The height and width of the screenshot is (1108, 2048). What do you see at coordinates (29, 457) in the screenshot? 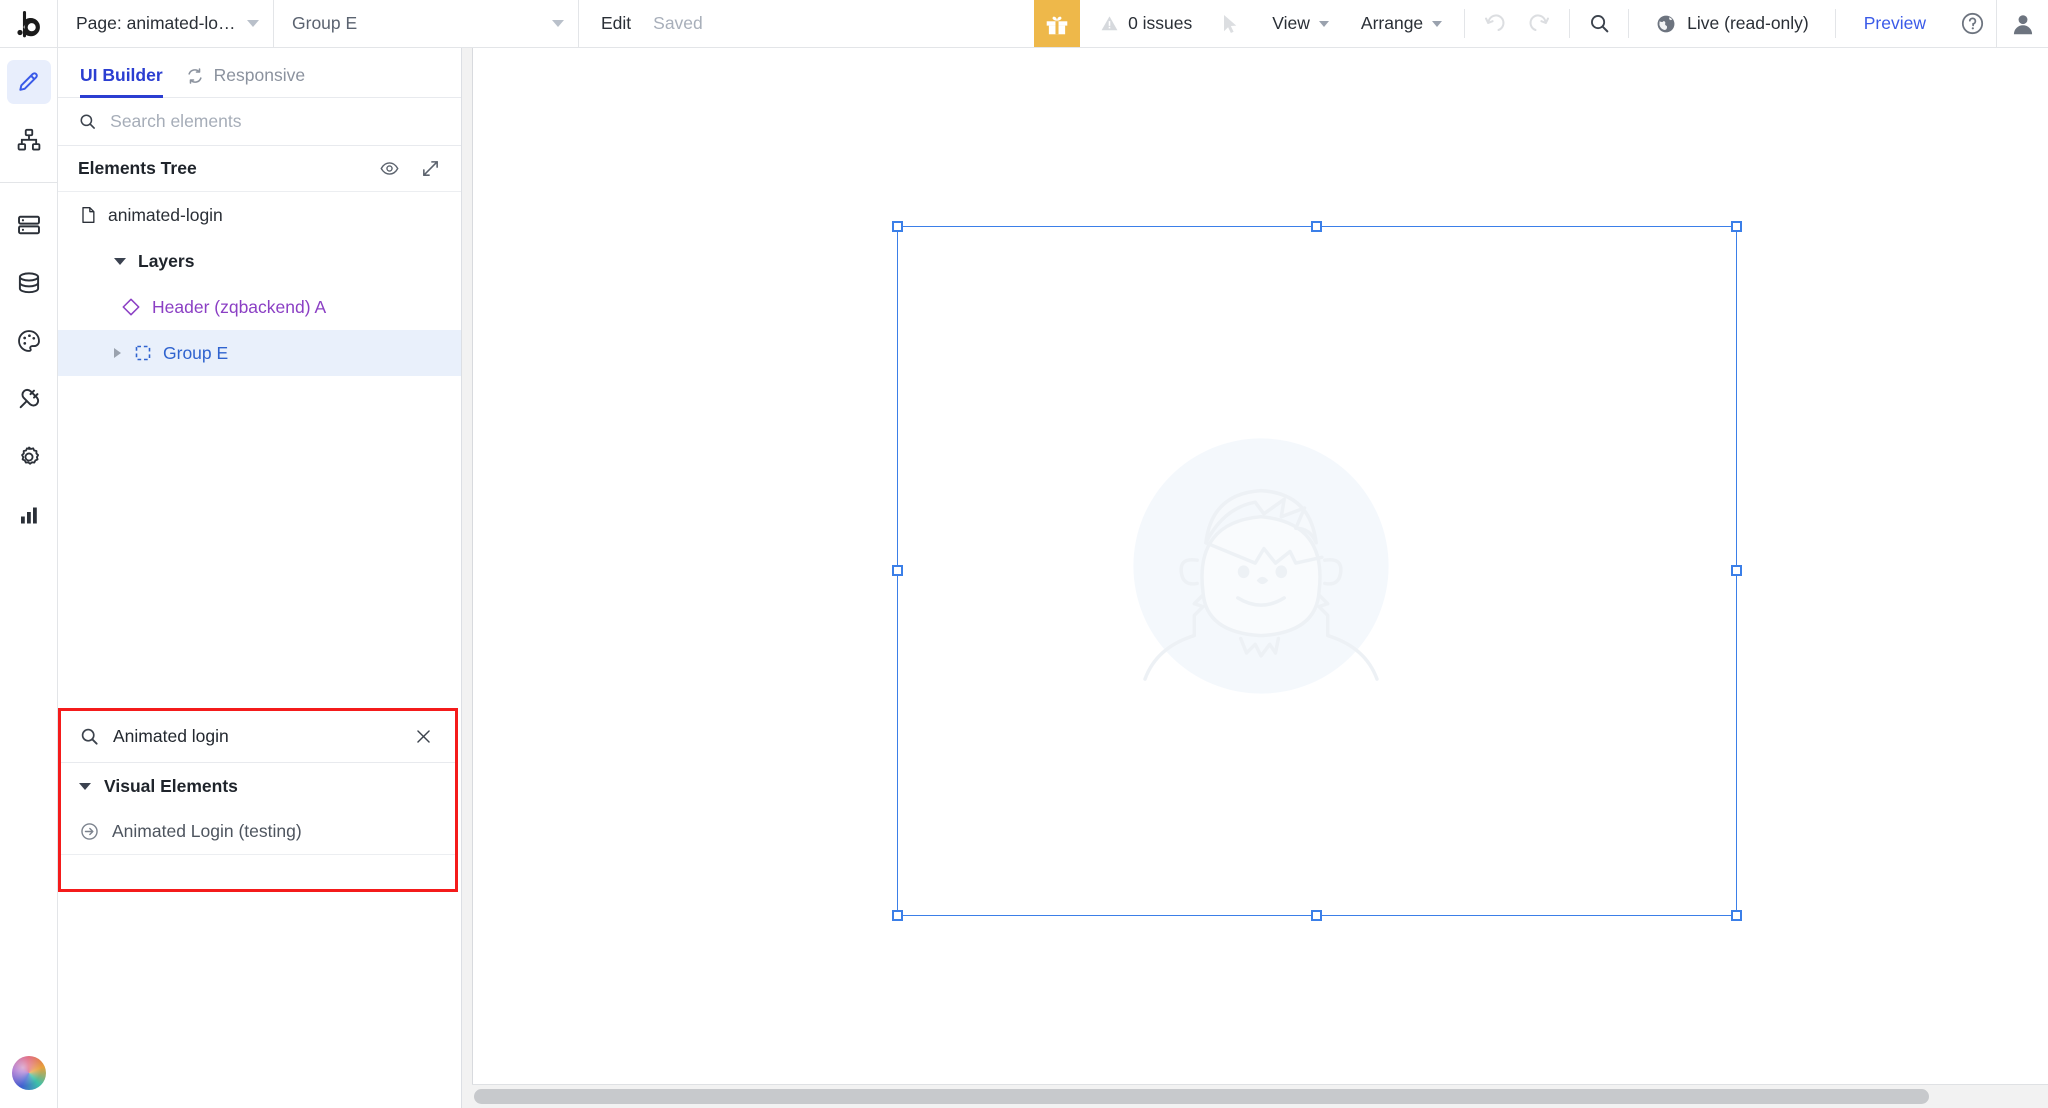
I see `rail-item-settings` at bounding box center [29, 457].